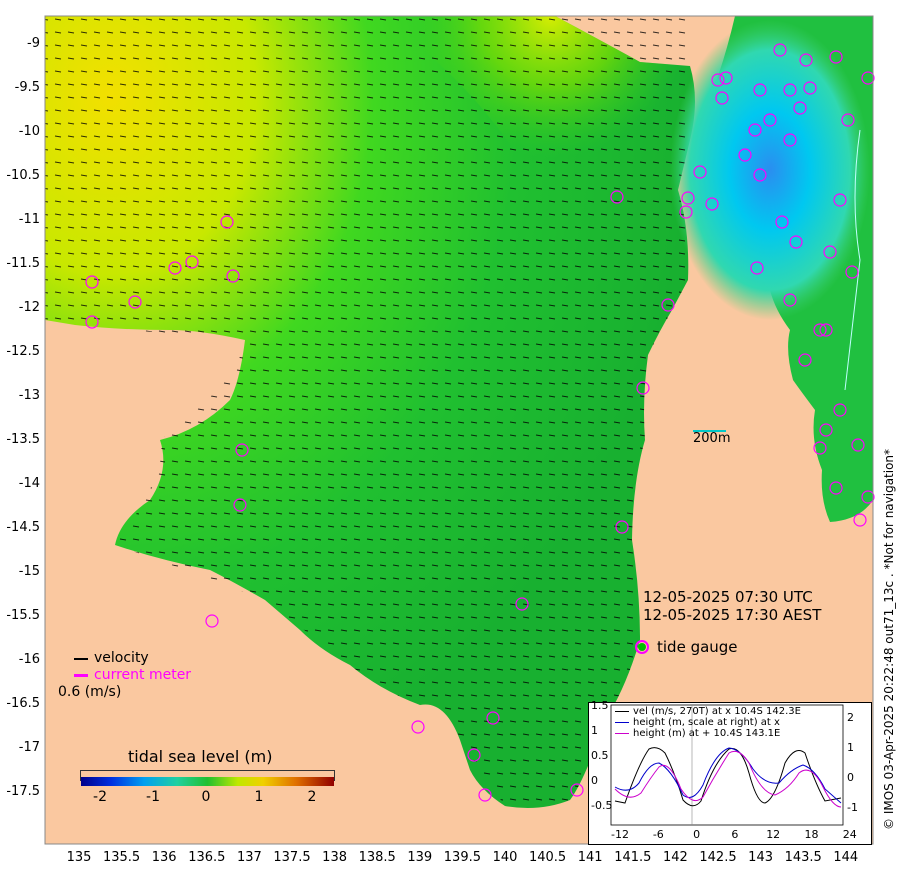 Image resolution: width=900 pixels, height=878 pixels. Describe the element at coordinates (29, 307) in the screenshot. I see `y-tick-label: -12` at that location.